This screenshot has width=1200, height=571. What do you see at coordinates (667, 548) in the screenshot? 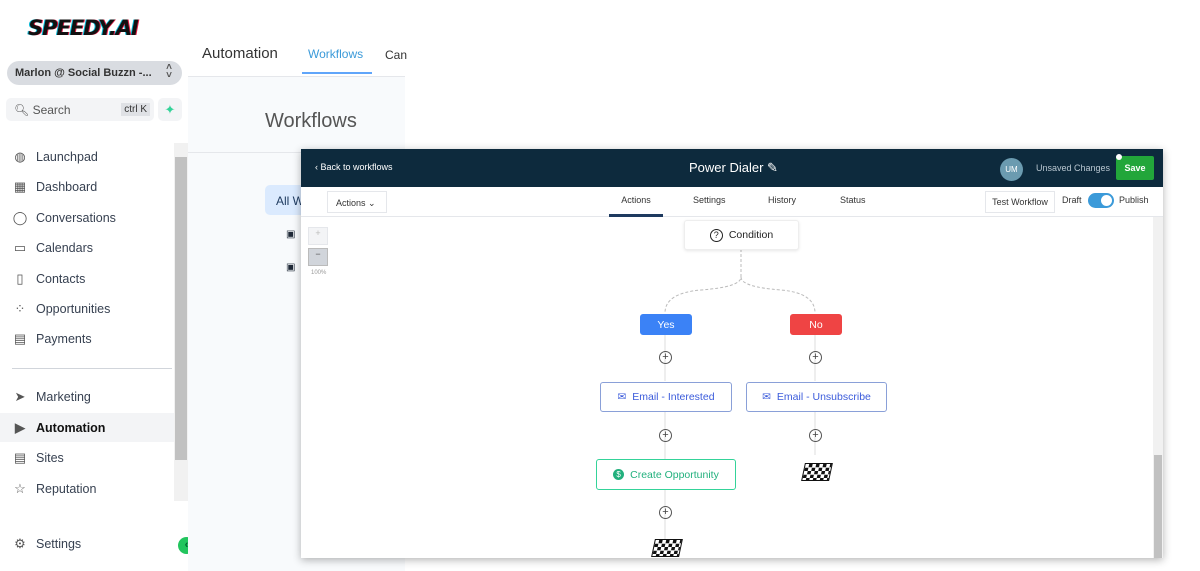
I see `end-flag-icon` at bounding box center [667, 548].